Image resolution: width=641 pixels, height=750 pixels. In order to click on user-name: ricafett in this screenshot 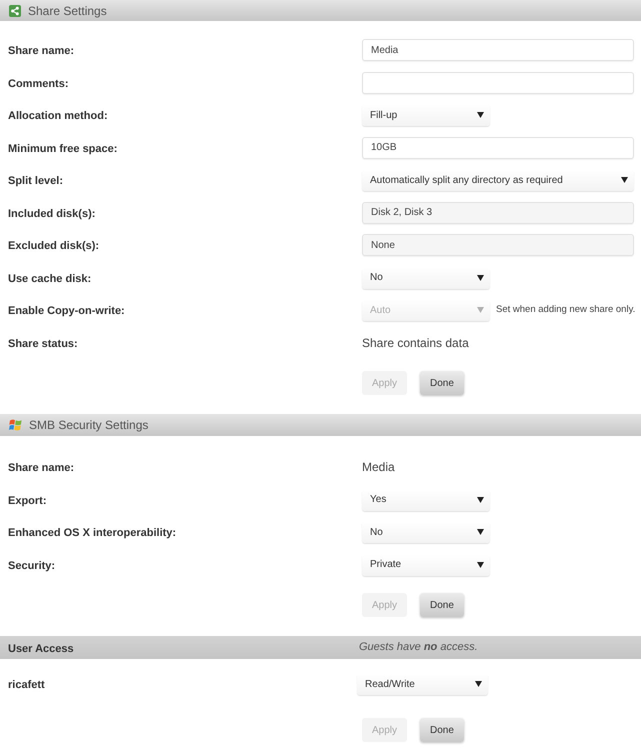, I will do `click(26, 685)`.